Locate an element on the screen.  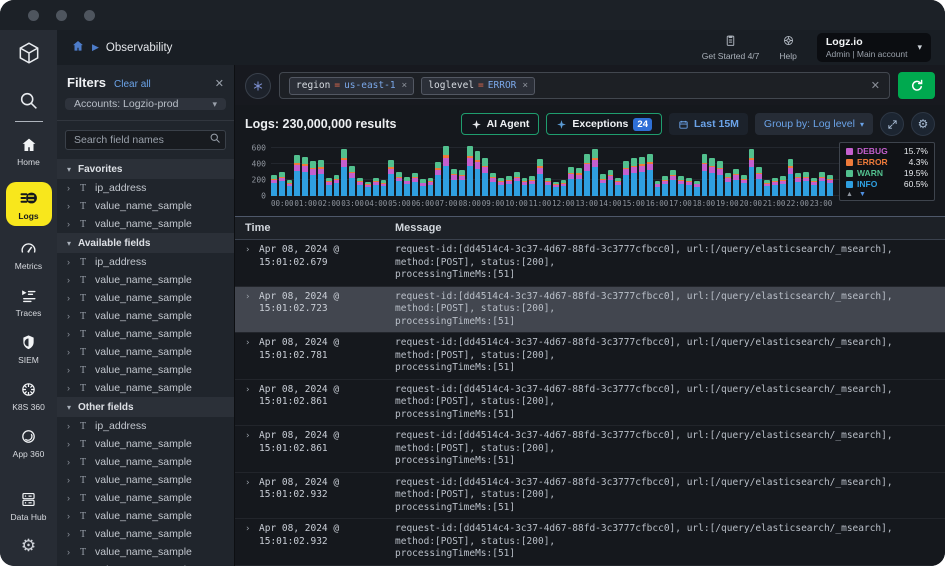
sidebar-item-logs: Logs is located at coordinates (28, 204).